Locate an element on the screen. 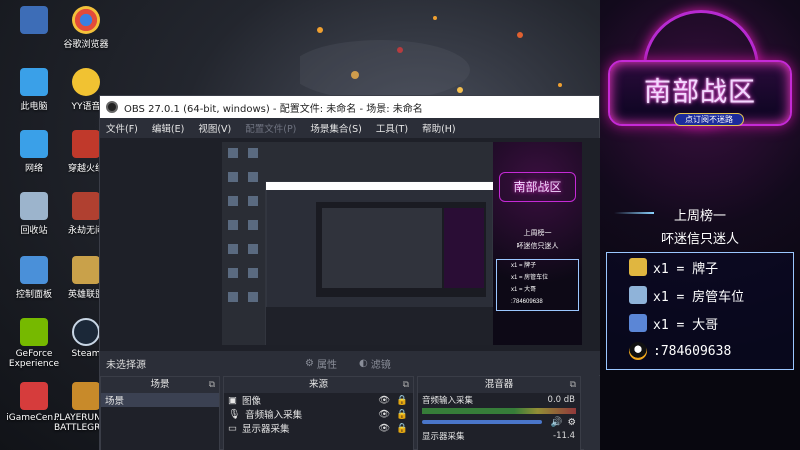  naraka-icon is located at coordinates (86, 206).